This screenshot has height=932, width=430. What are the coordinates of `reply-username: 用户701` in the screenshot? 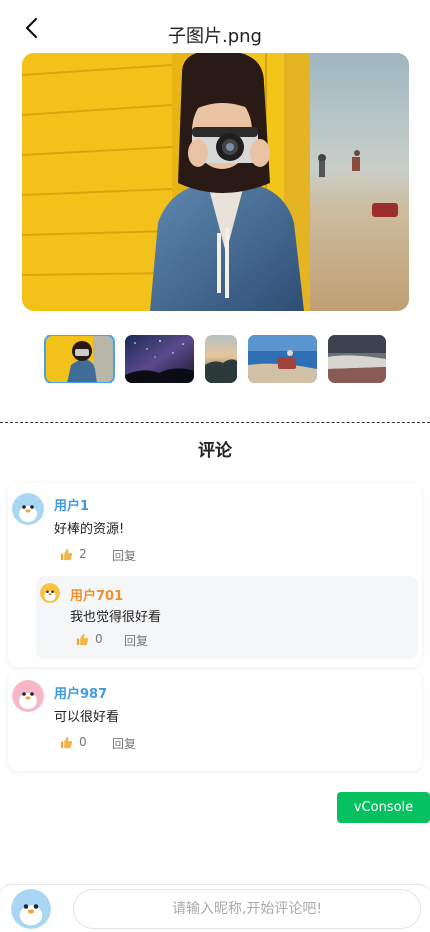 It's located at (96, 594).